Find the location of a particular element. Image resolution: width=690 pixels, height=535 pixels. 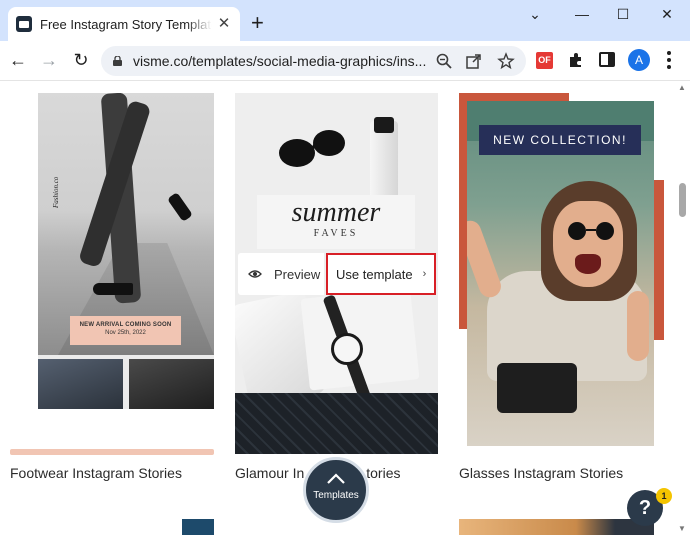

zoom-icon is located at coordinates (444, 61).